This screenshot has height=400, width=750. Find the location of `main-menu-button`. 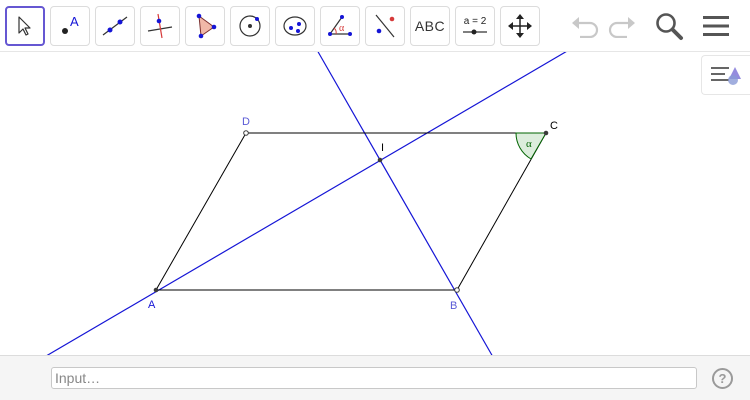

main-menu-button is located at coordinates (716, 26).